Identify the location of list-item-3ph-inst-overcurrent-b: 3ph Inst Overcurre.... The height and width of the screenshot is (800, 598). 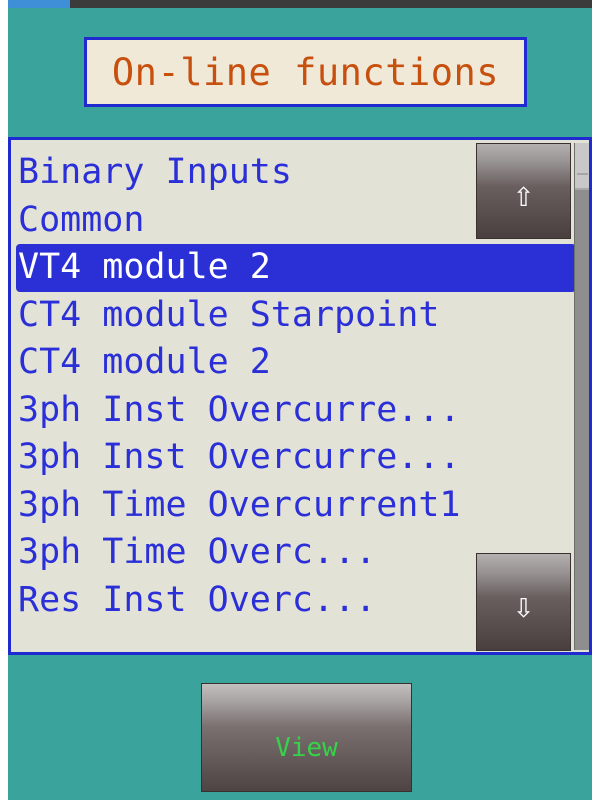
(296, 458).